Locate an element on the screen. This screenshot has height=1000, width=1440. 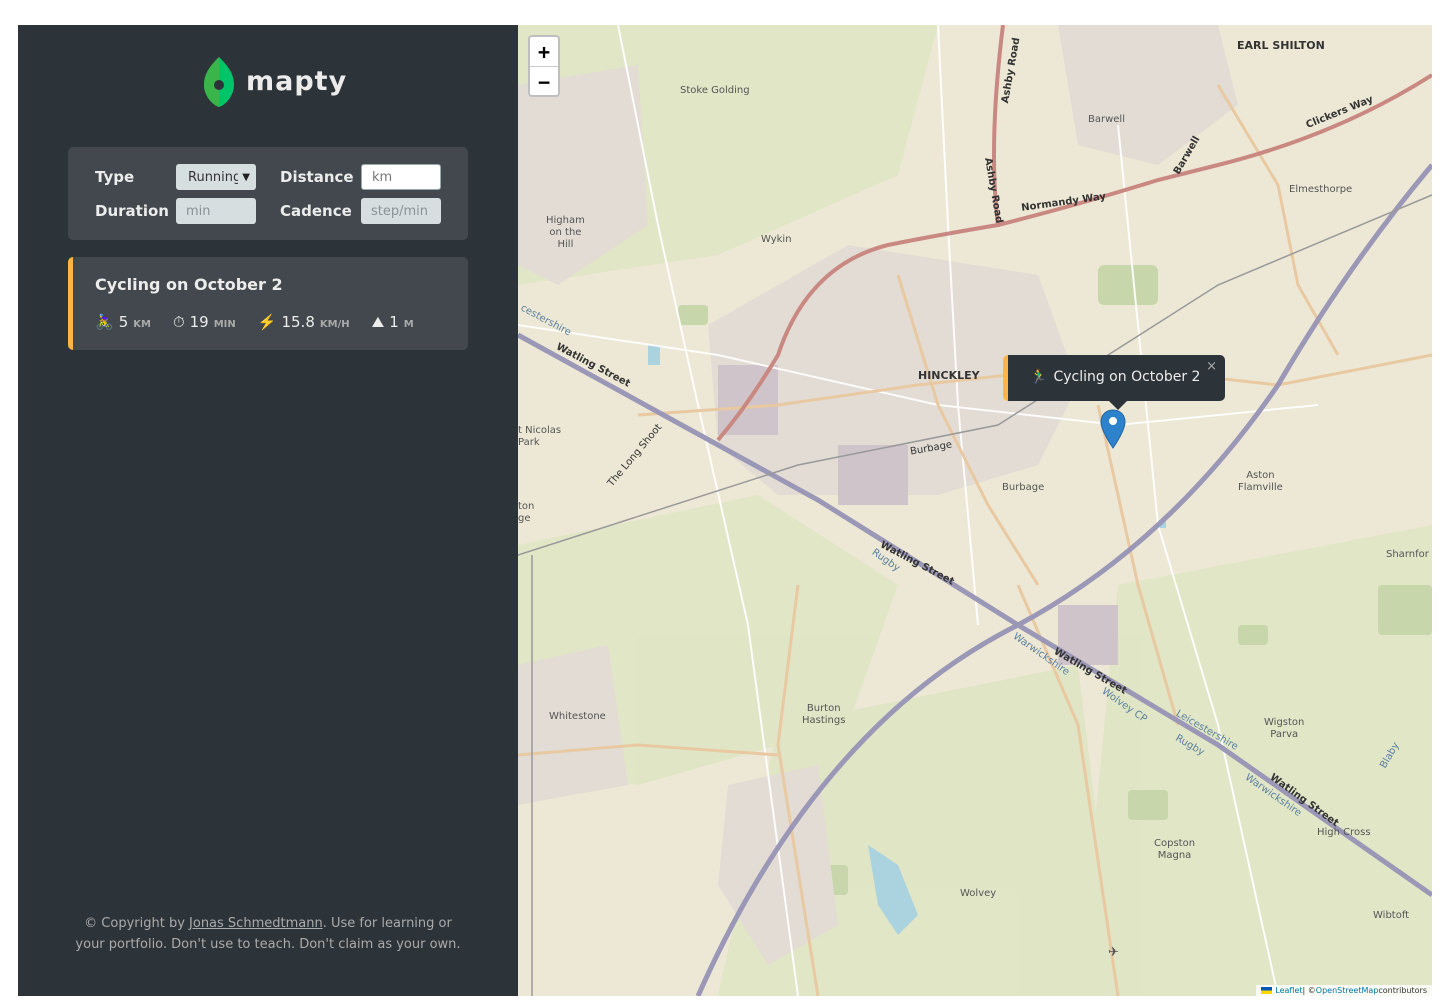
popup-content: 🏃‍♂️ Cycling on October 2 is located at coordinates (1115, 377).